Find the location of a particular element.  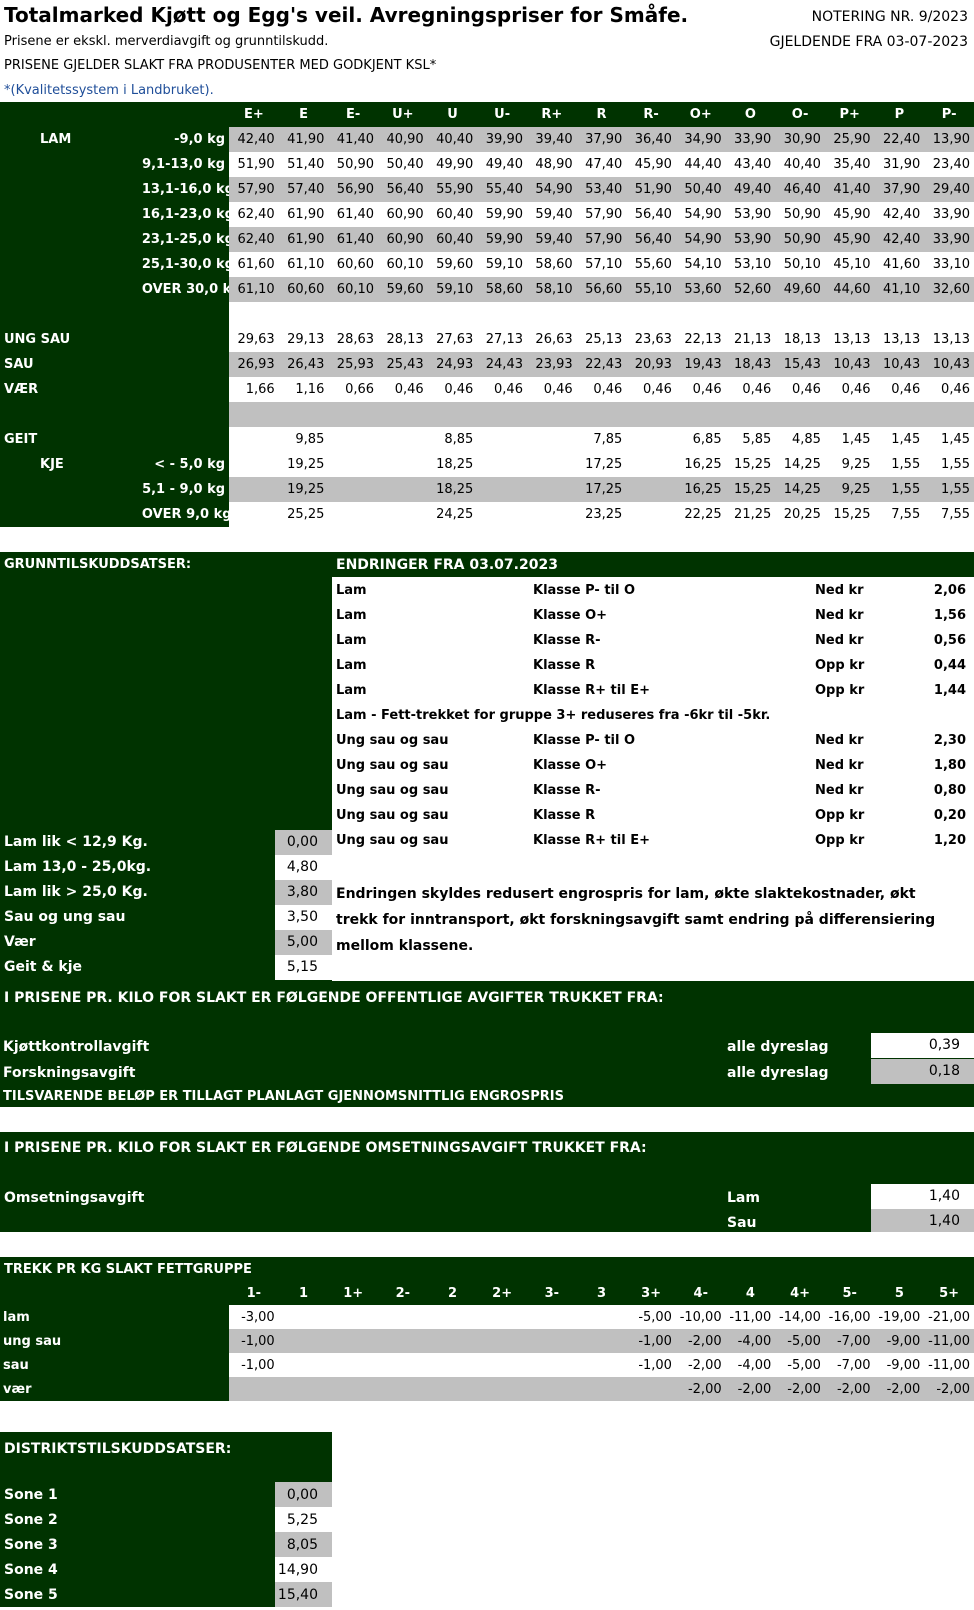

price-cell: 9,25 is located at coordinates (856, 464).